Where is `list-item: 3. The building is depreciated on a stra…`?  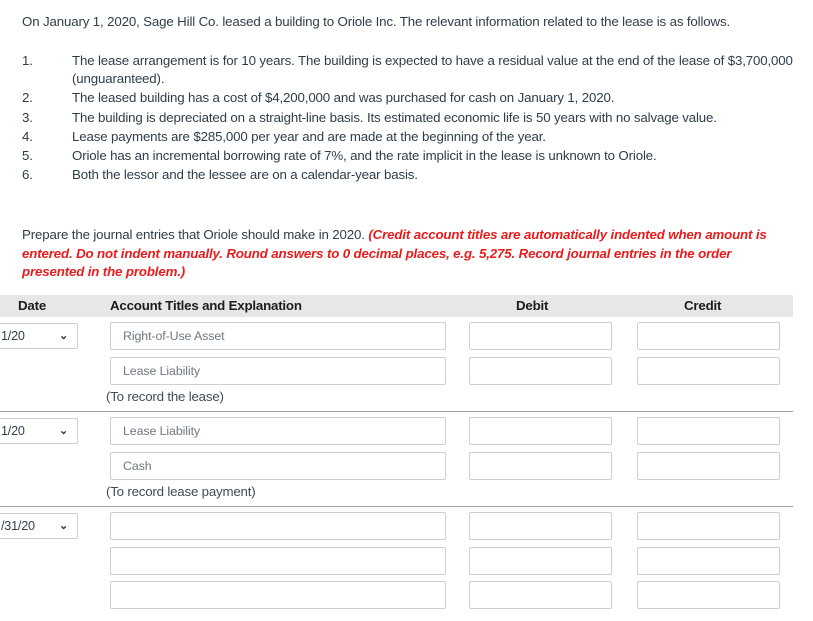
list-item: 3. The building is depreciated on a stra… is located at coordinates (412, 118).